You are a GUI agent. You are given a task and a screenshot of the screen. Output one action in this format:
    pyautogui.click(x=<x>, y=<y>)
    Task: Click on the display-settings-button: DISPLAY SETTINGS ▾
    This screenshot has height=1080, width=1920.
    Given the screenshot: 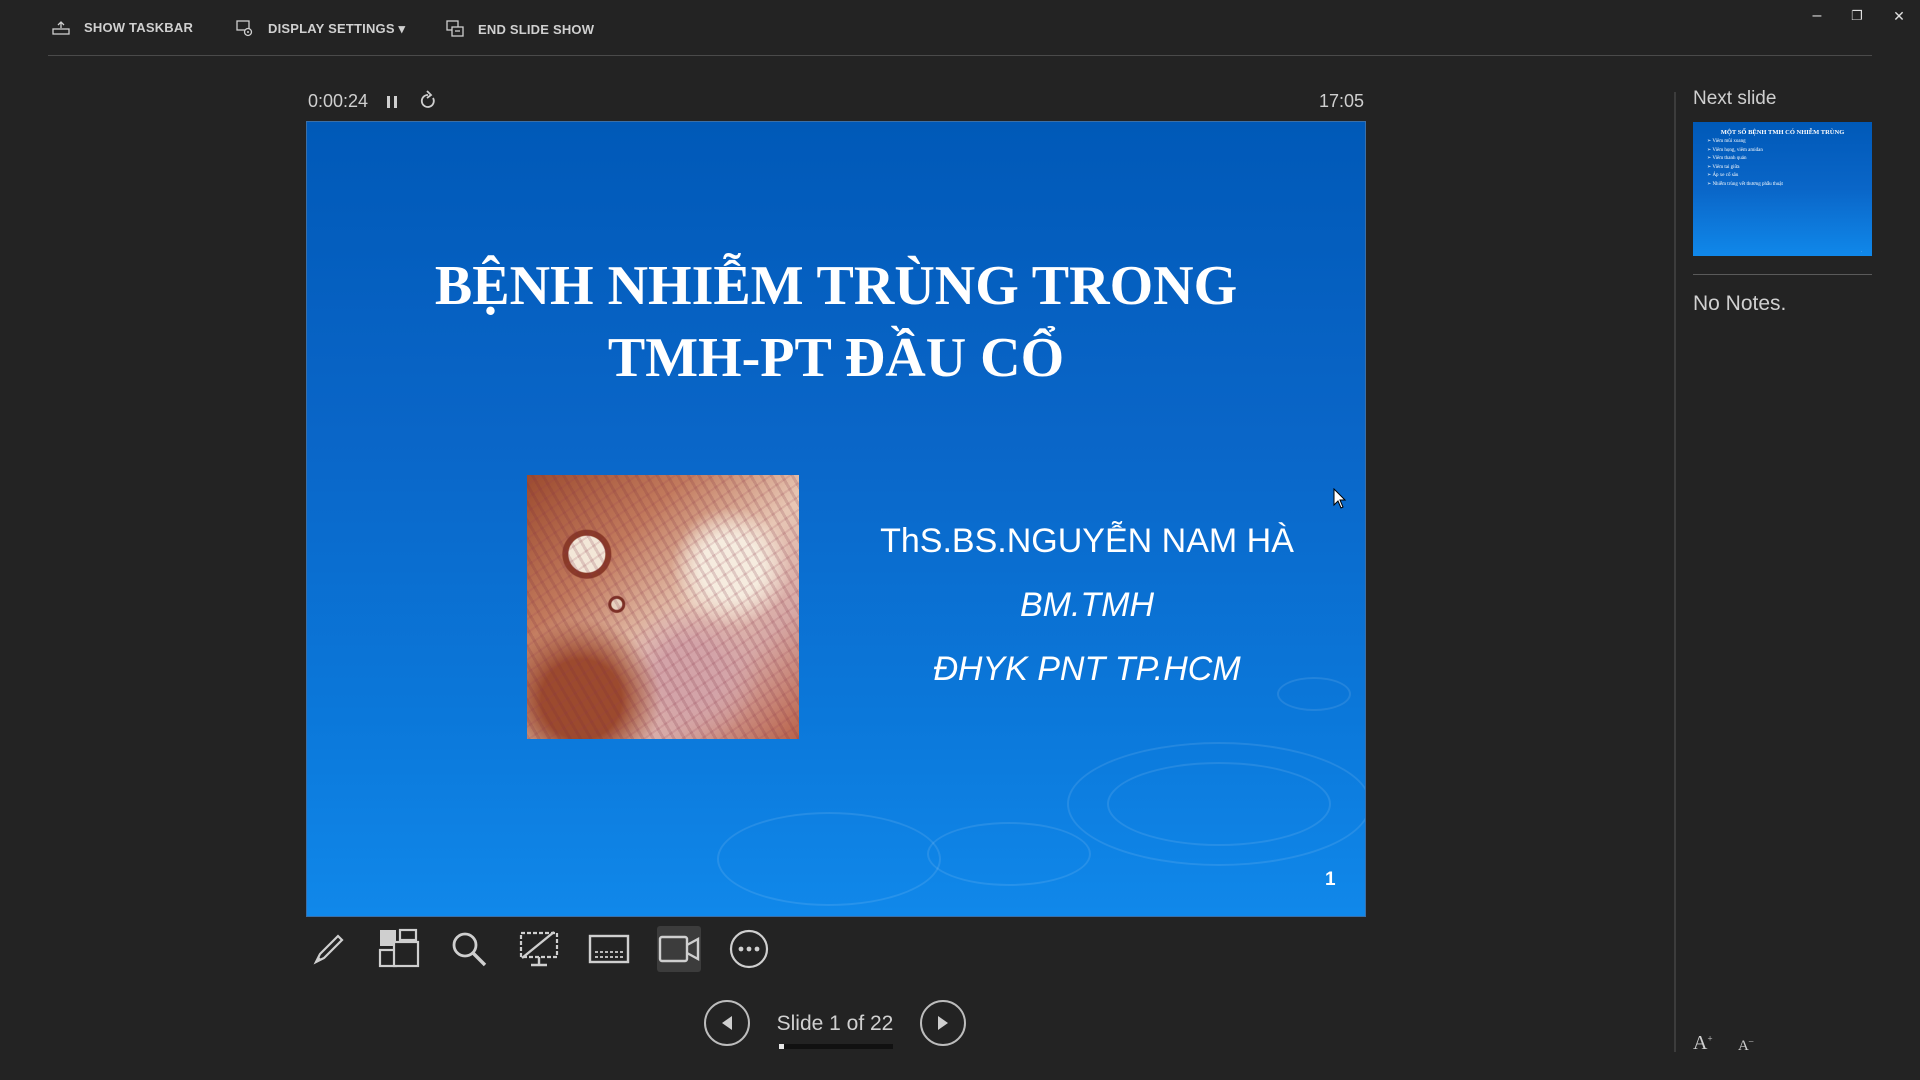 What is the action you would take?
    pyautogui.click(x=320, y=29)
    